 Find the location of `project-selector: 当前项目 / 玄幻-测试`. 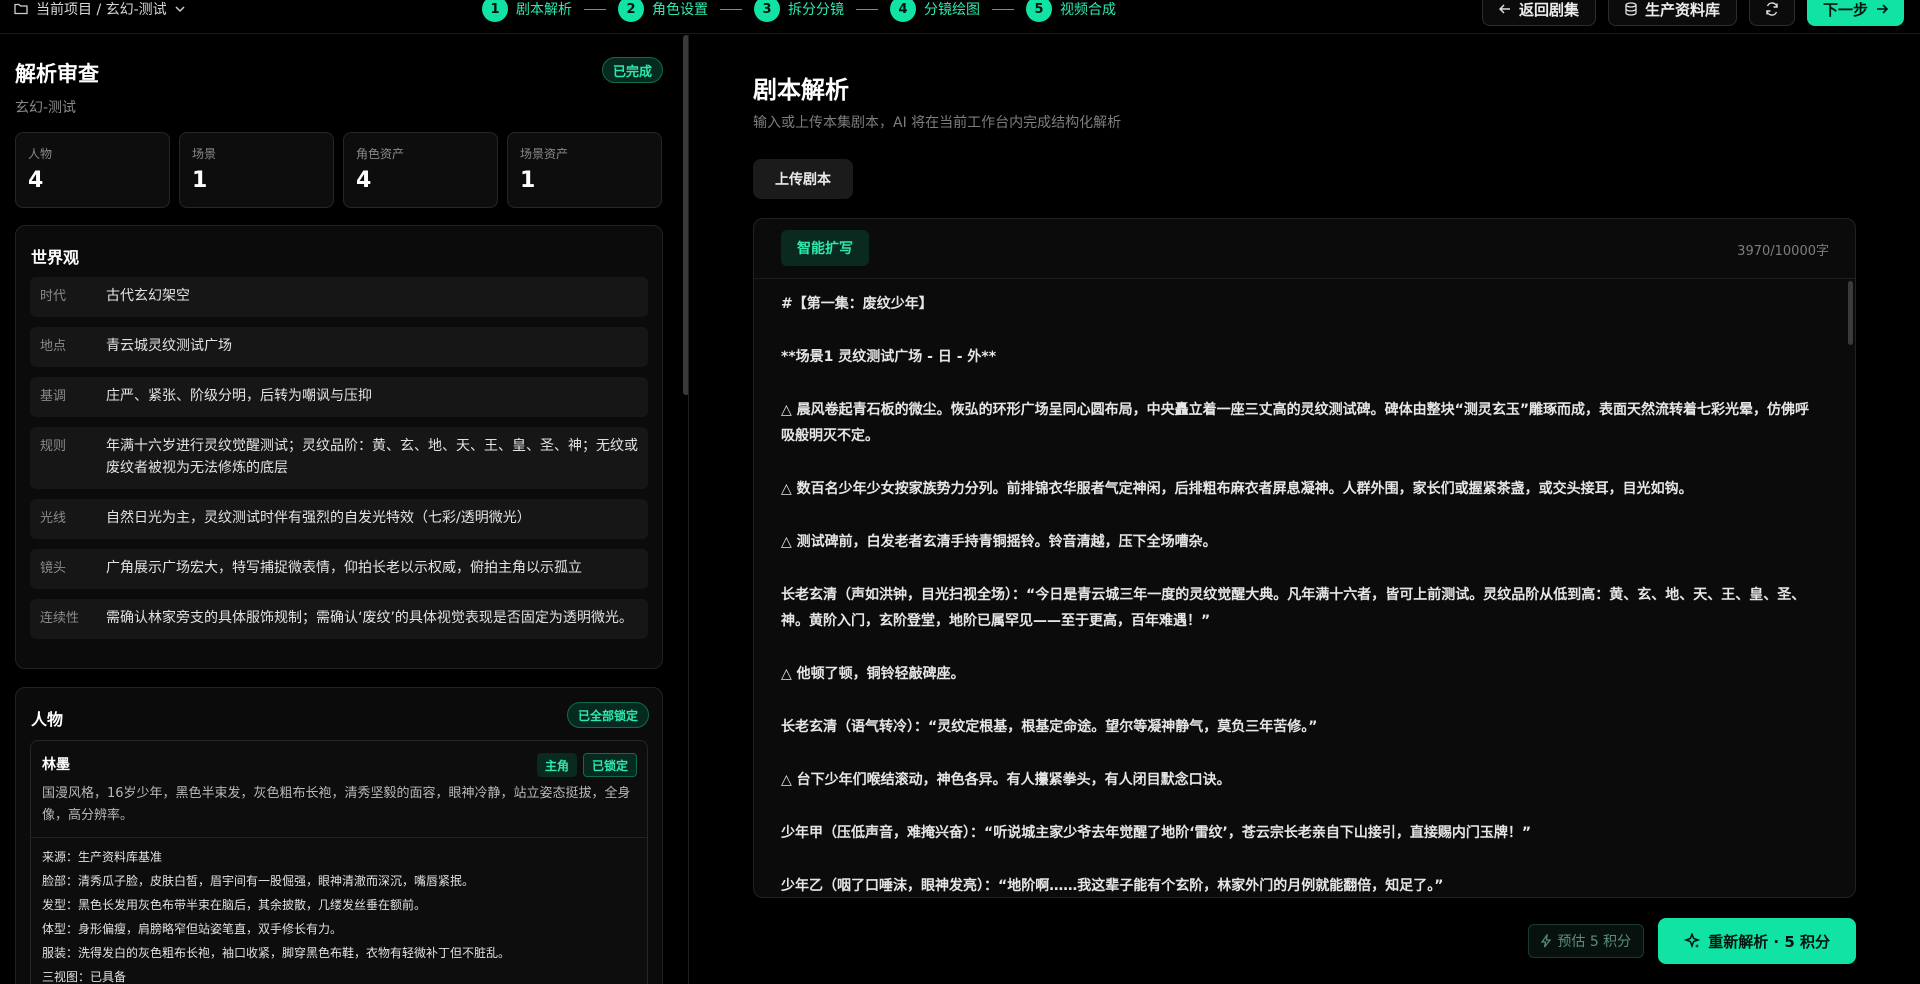

project-selector: 当前项目 / 玄幻-测试 is located at coordinates (99, 9).